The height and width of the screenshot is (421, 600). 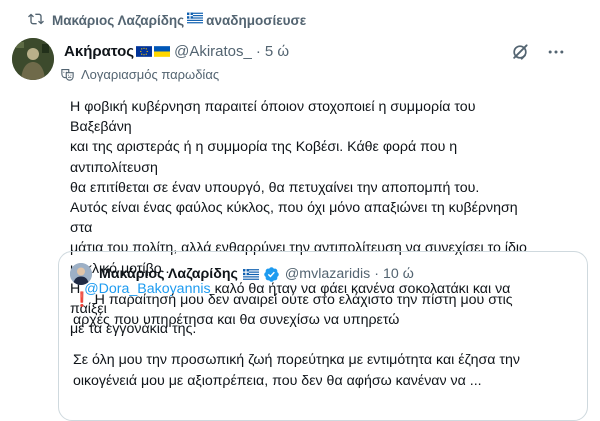 What do you see at coordinates (81, 274) in the screenshot?
I see `quote-avatar` at bounding box center [81, 274].